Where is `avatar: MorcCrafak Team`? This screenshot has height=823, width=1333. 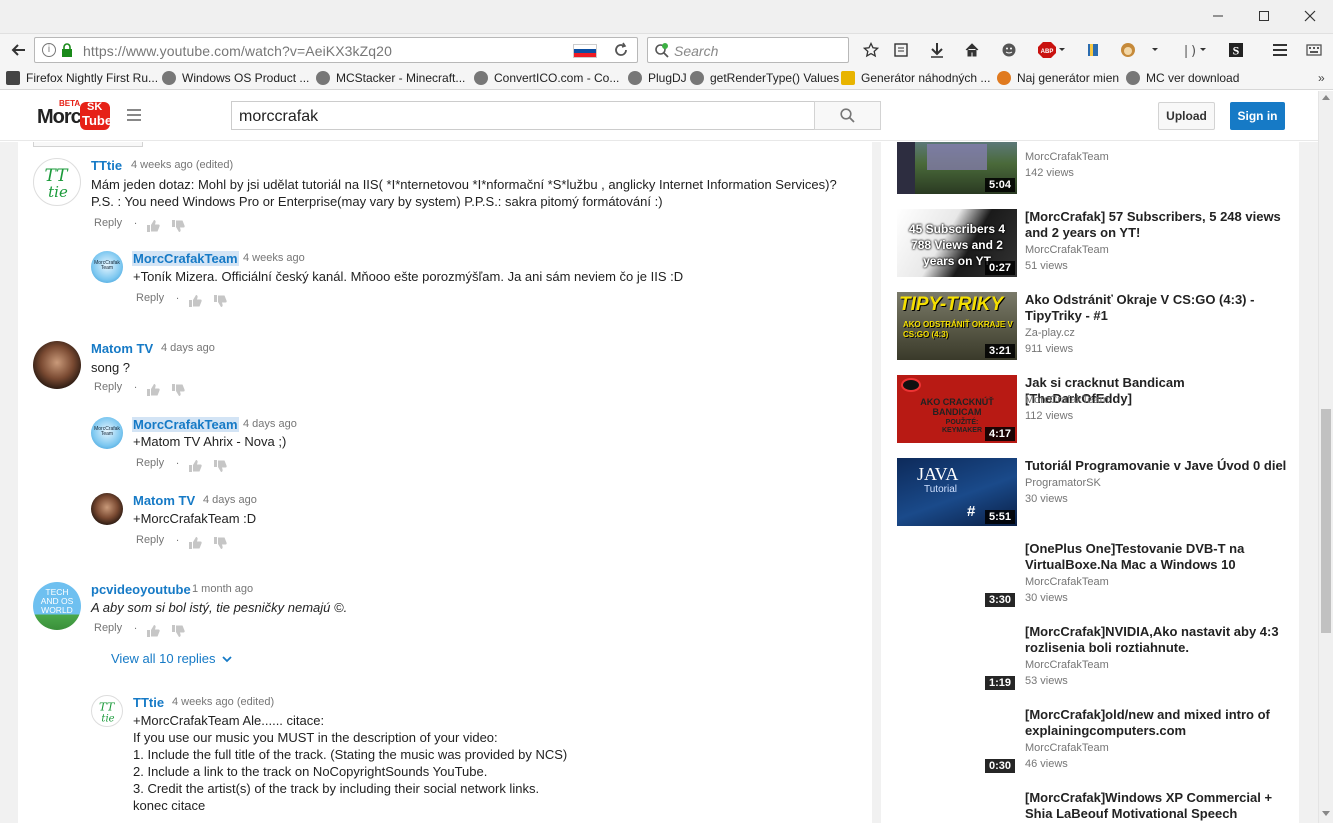
avatar: MorcCrafak Team is located at coordinates (107, 267).